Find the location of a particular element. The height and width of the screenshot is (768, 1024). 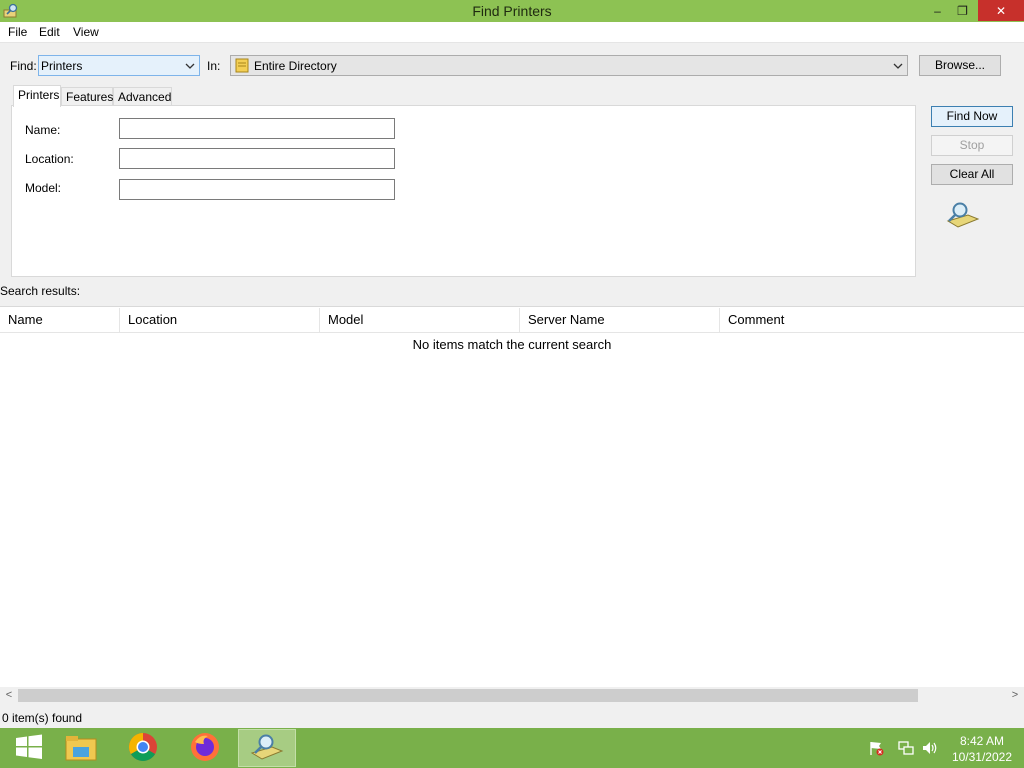

firefox-icon is located at coordinates (205, 748).